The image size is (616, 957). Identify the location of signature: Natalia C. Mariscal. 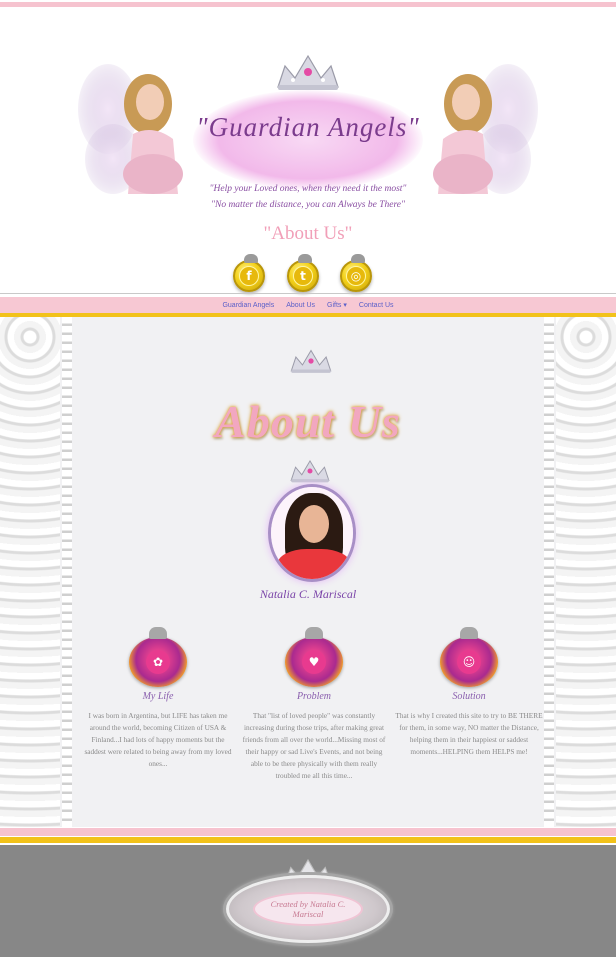
(308, 594).